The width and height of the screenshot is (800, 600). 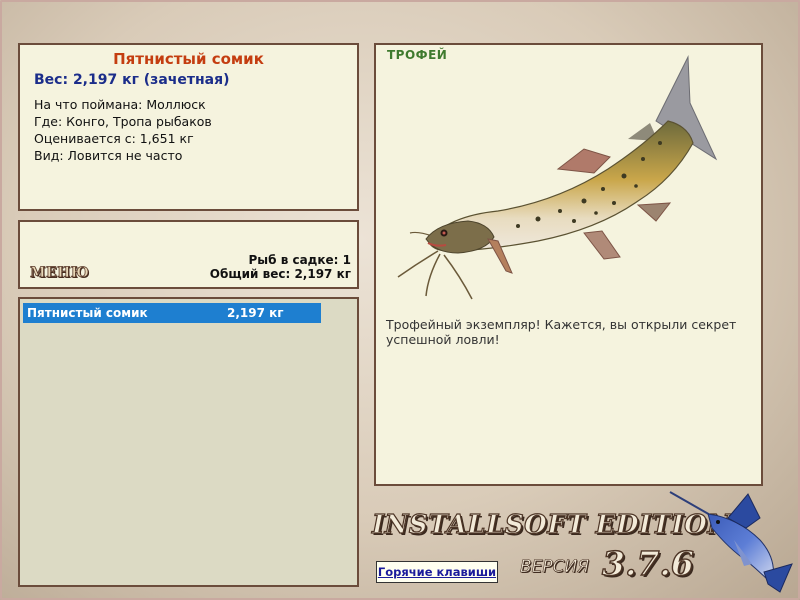 I want to click on total-weight: Общий вес: 2,197 кг, so click(x=280, y=274).